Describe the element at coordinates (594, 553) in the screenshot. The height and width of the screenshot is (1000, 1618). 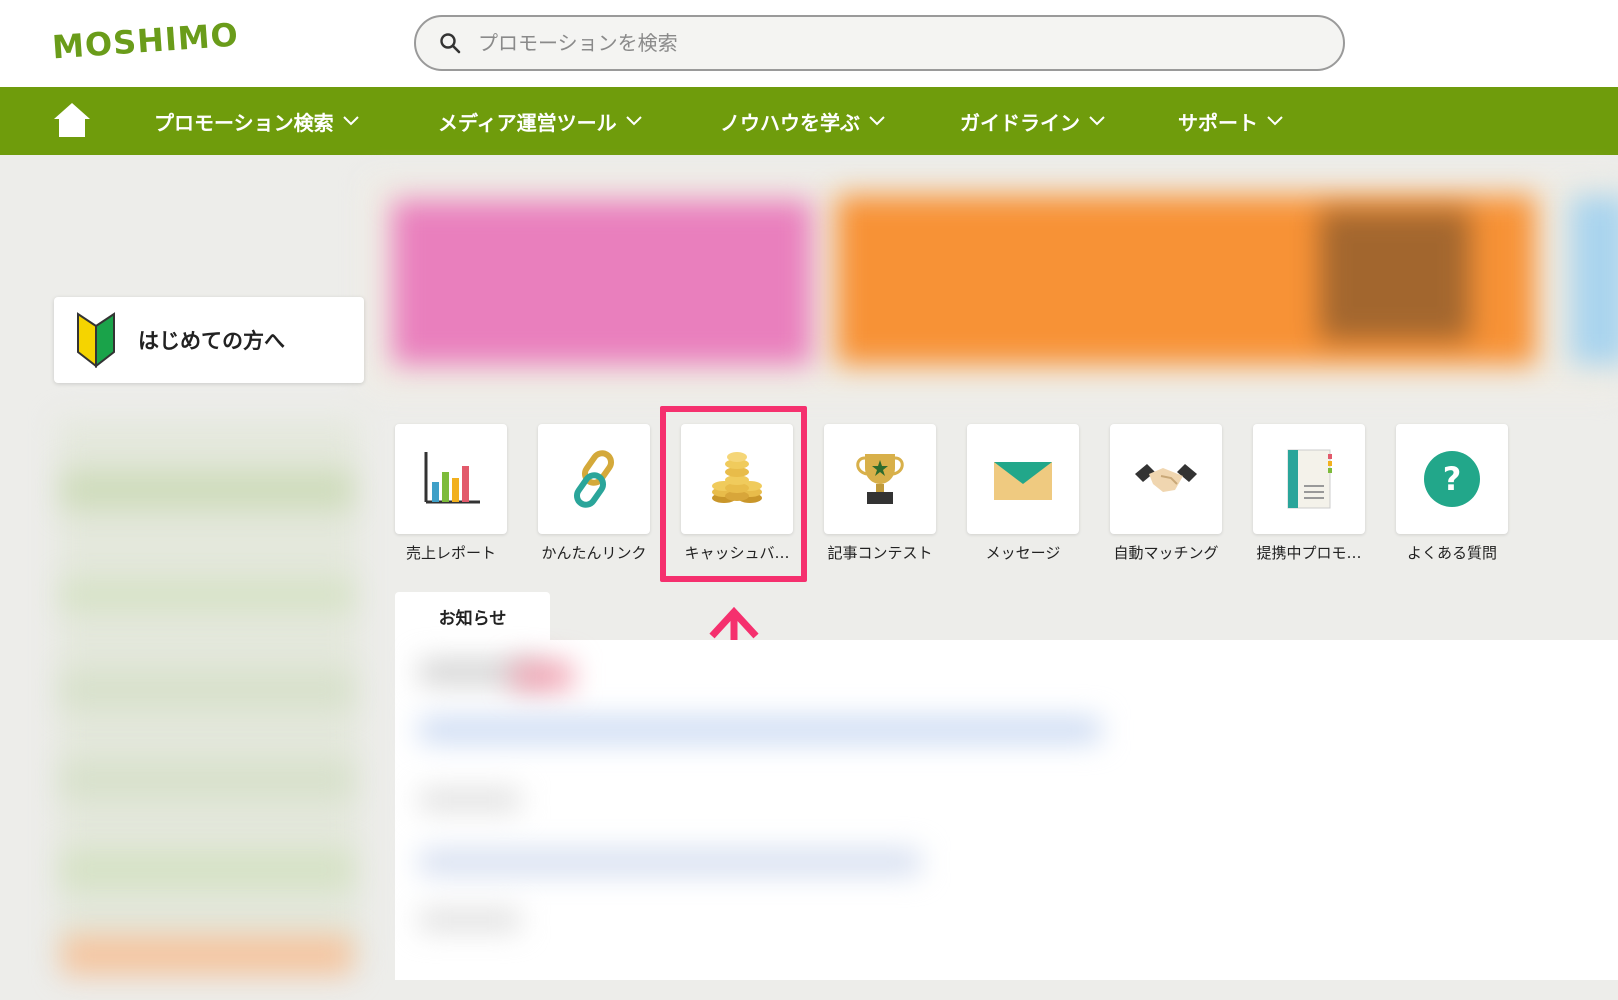
I see `tool-label: かんたんリンク` at that location.